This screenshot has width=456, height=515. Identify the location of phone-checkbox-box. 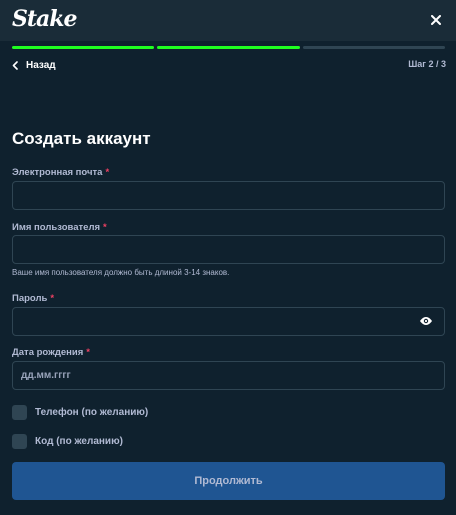
(19, 412).